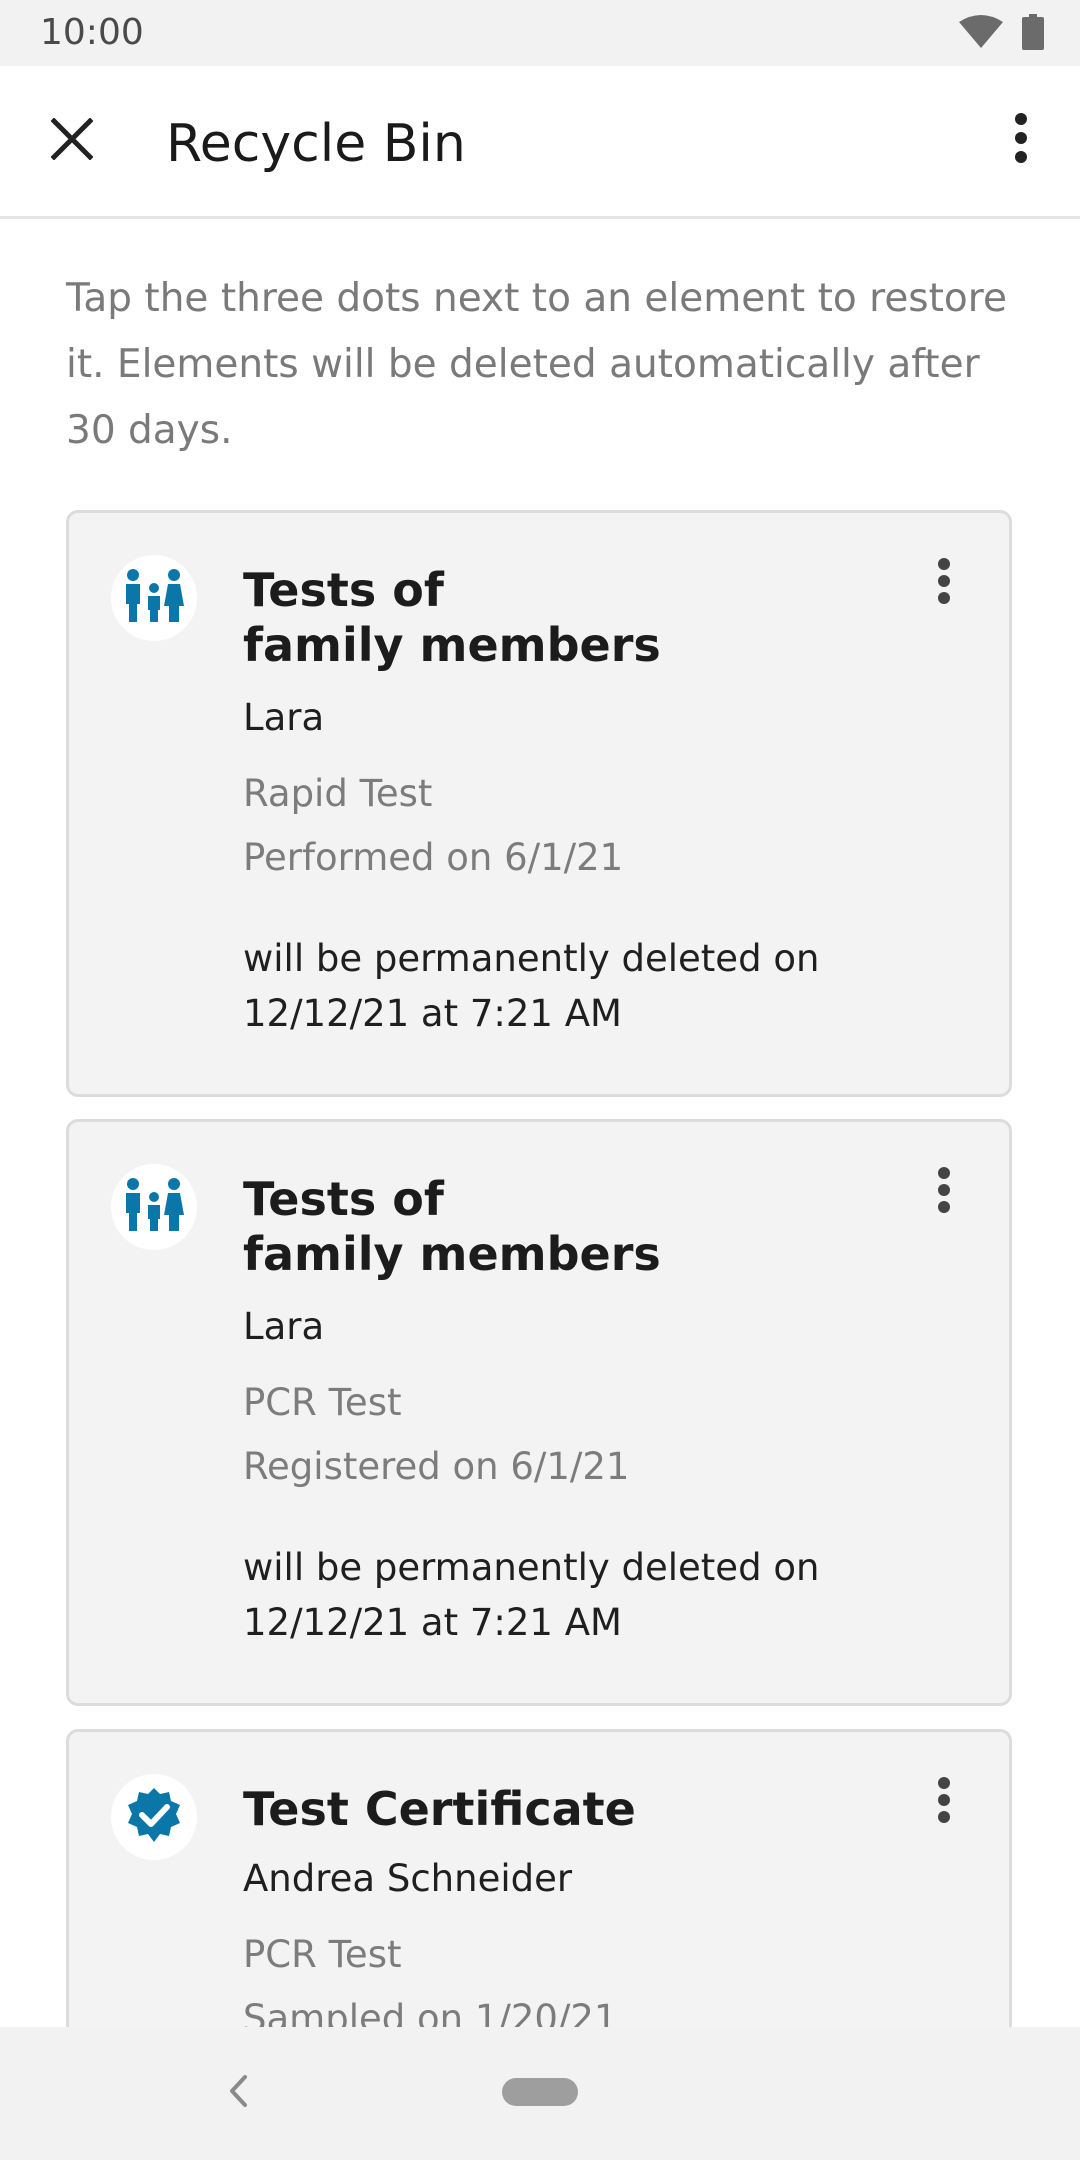 The height and width of the screenshot is (2160, 1080). What do you see at coordinates (540, 142) in the screenshot?
I see `app-bar: Recycle Bin` at bounding box center [540, 142].